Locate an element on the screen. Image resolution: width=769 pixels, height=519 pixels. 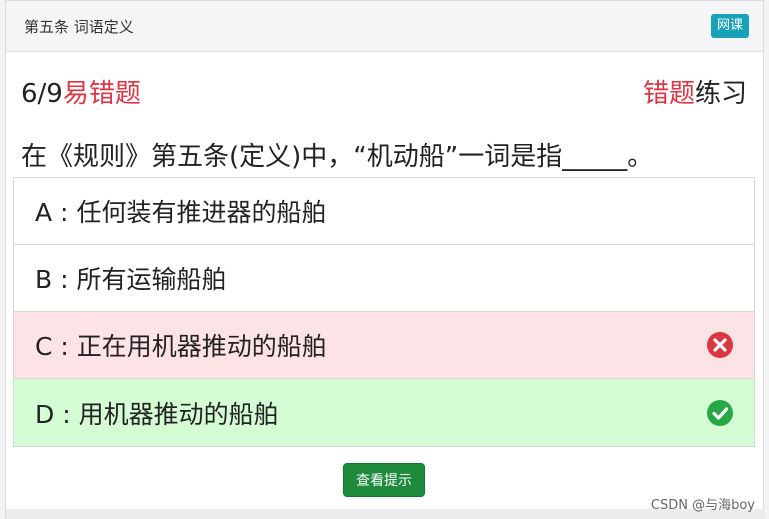
progress-count: 6/9 is located at coordinates (42, 93).